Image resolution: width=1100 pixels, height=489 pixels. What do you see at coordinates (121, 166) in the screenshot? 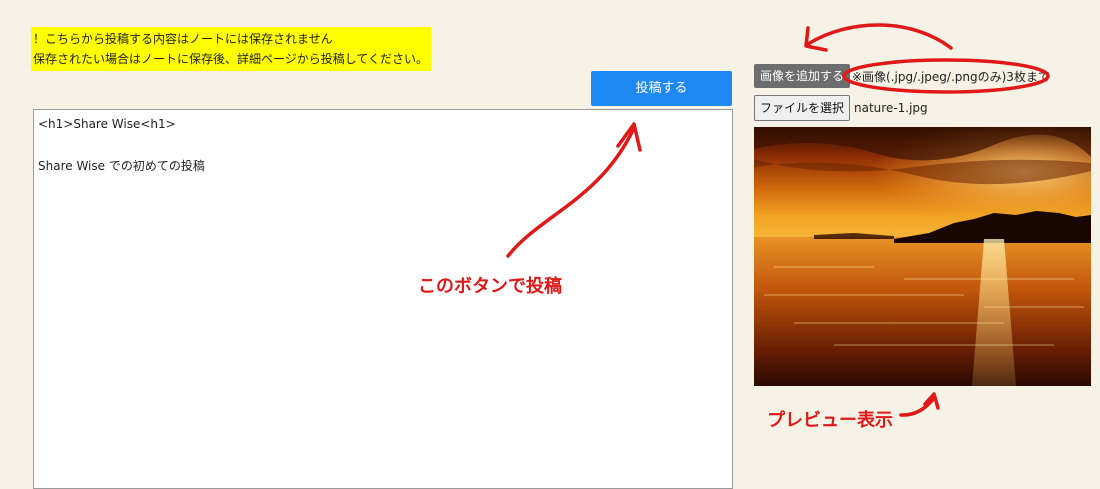
I see `editor-line-2: Share Wise での初めての投稿` at bounding box center [121, 166].